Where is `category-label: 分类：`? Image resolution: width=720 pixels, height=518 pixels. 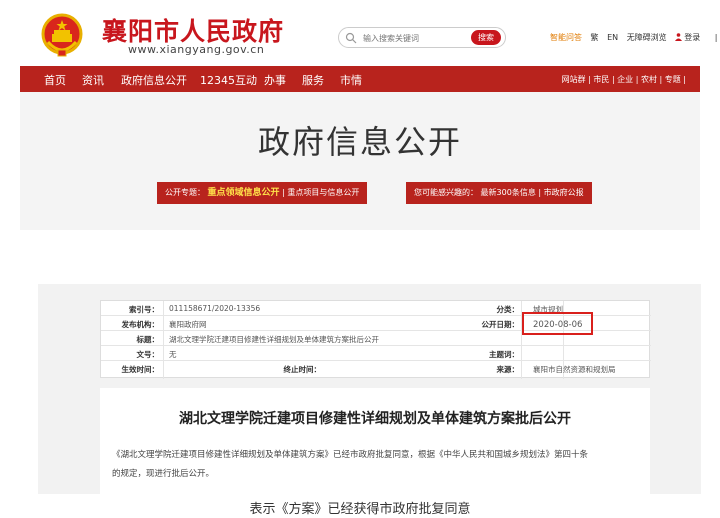 category-label: 分类： is located at coordinates (508, 309).